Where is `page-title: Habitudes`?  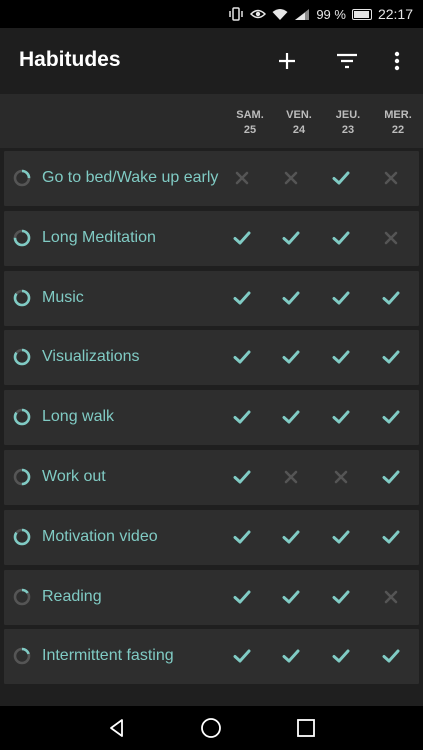 page-title: Habitudes is located at coordinates (70, 59).